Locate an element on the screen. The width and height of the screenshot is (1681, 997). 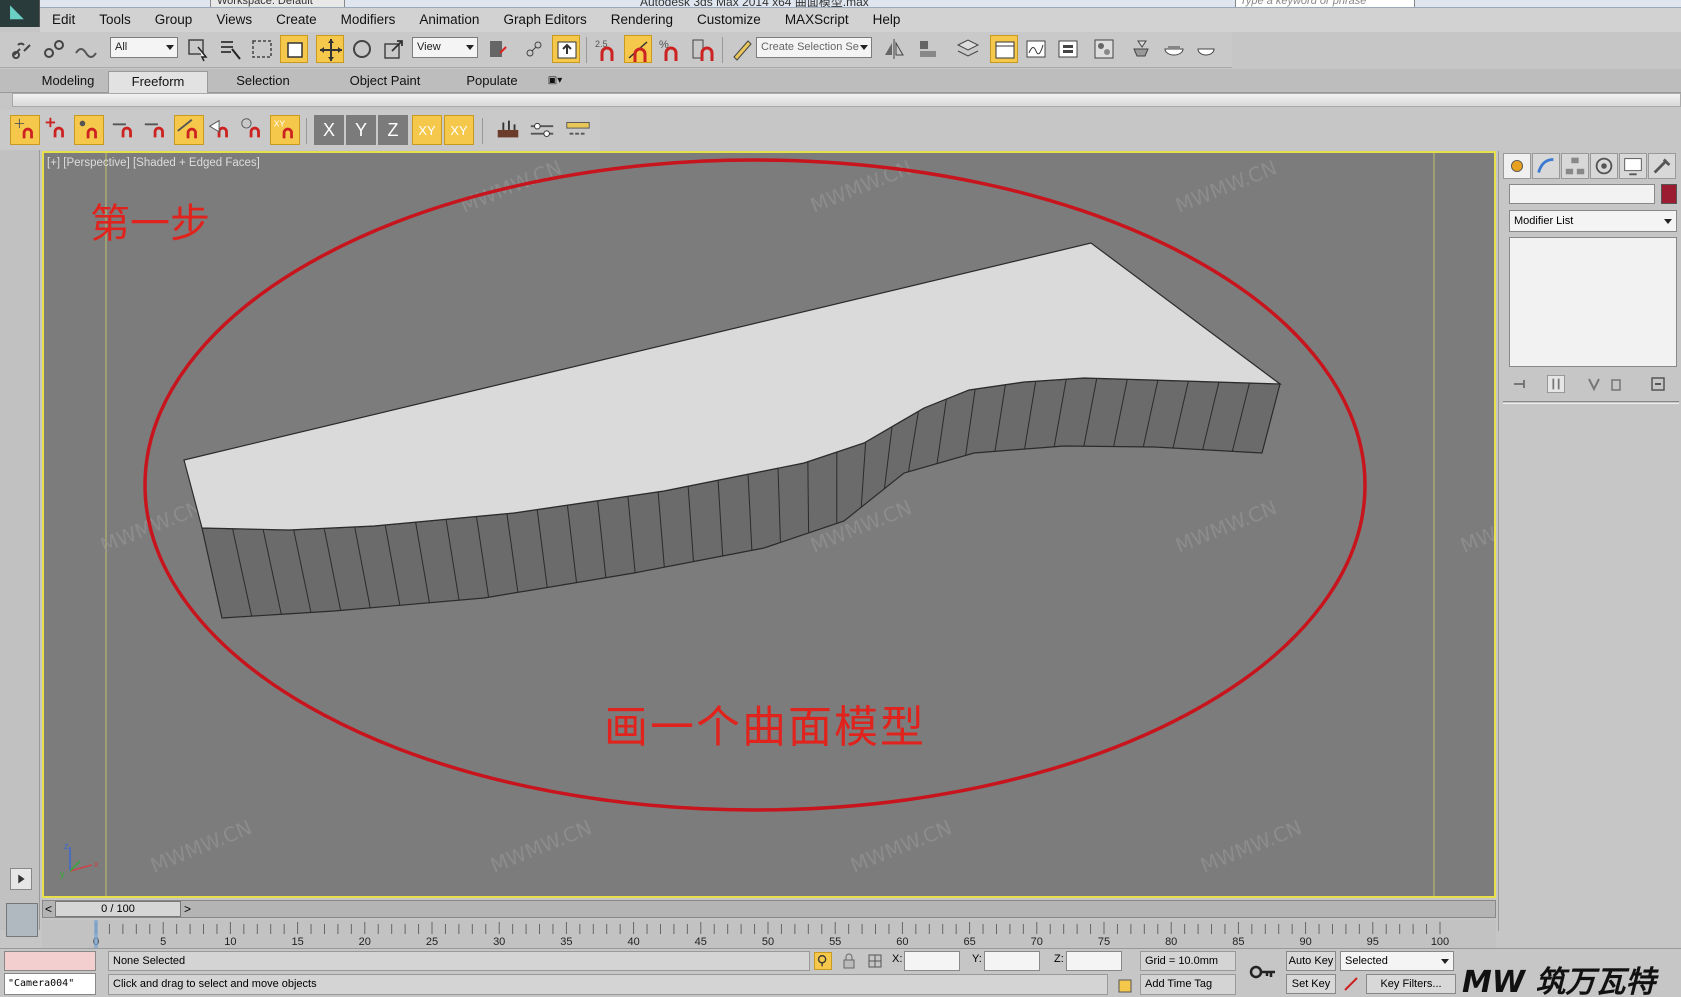
tab-object-paint: Object Paint is located at coordinates (385, 82).